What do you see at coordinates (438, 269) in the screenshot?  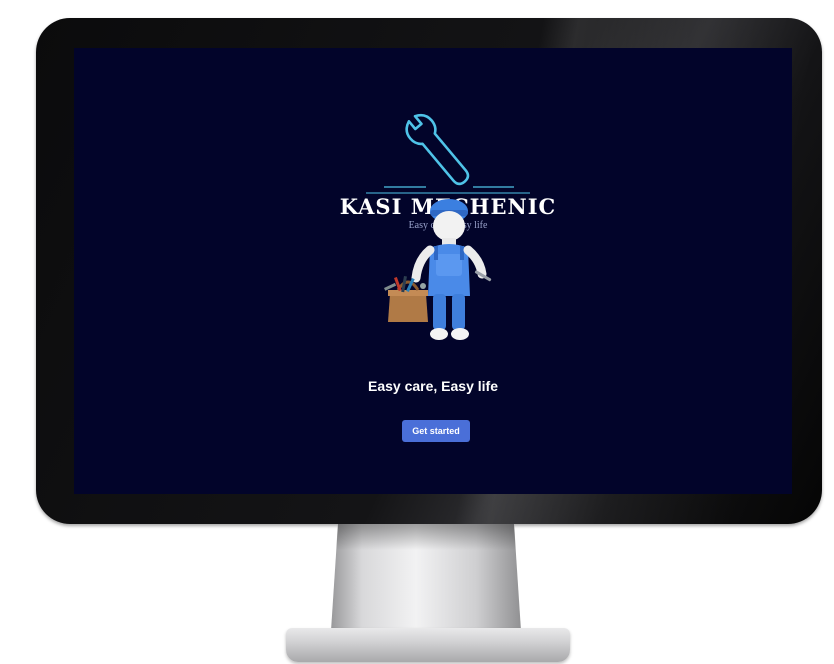 I see `mechanic-illustration` at bounding box center [438, 269].